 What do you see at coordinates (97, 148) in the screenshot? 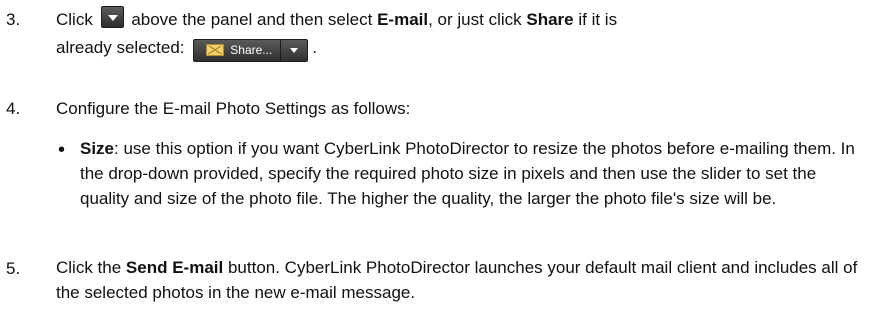
I see `size-label: Size` at bounding box center [97, 148].